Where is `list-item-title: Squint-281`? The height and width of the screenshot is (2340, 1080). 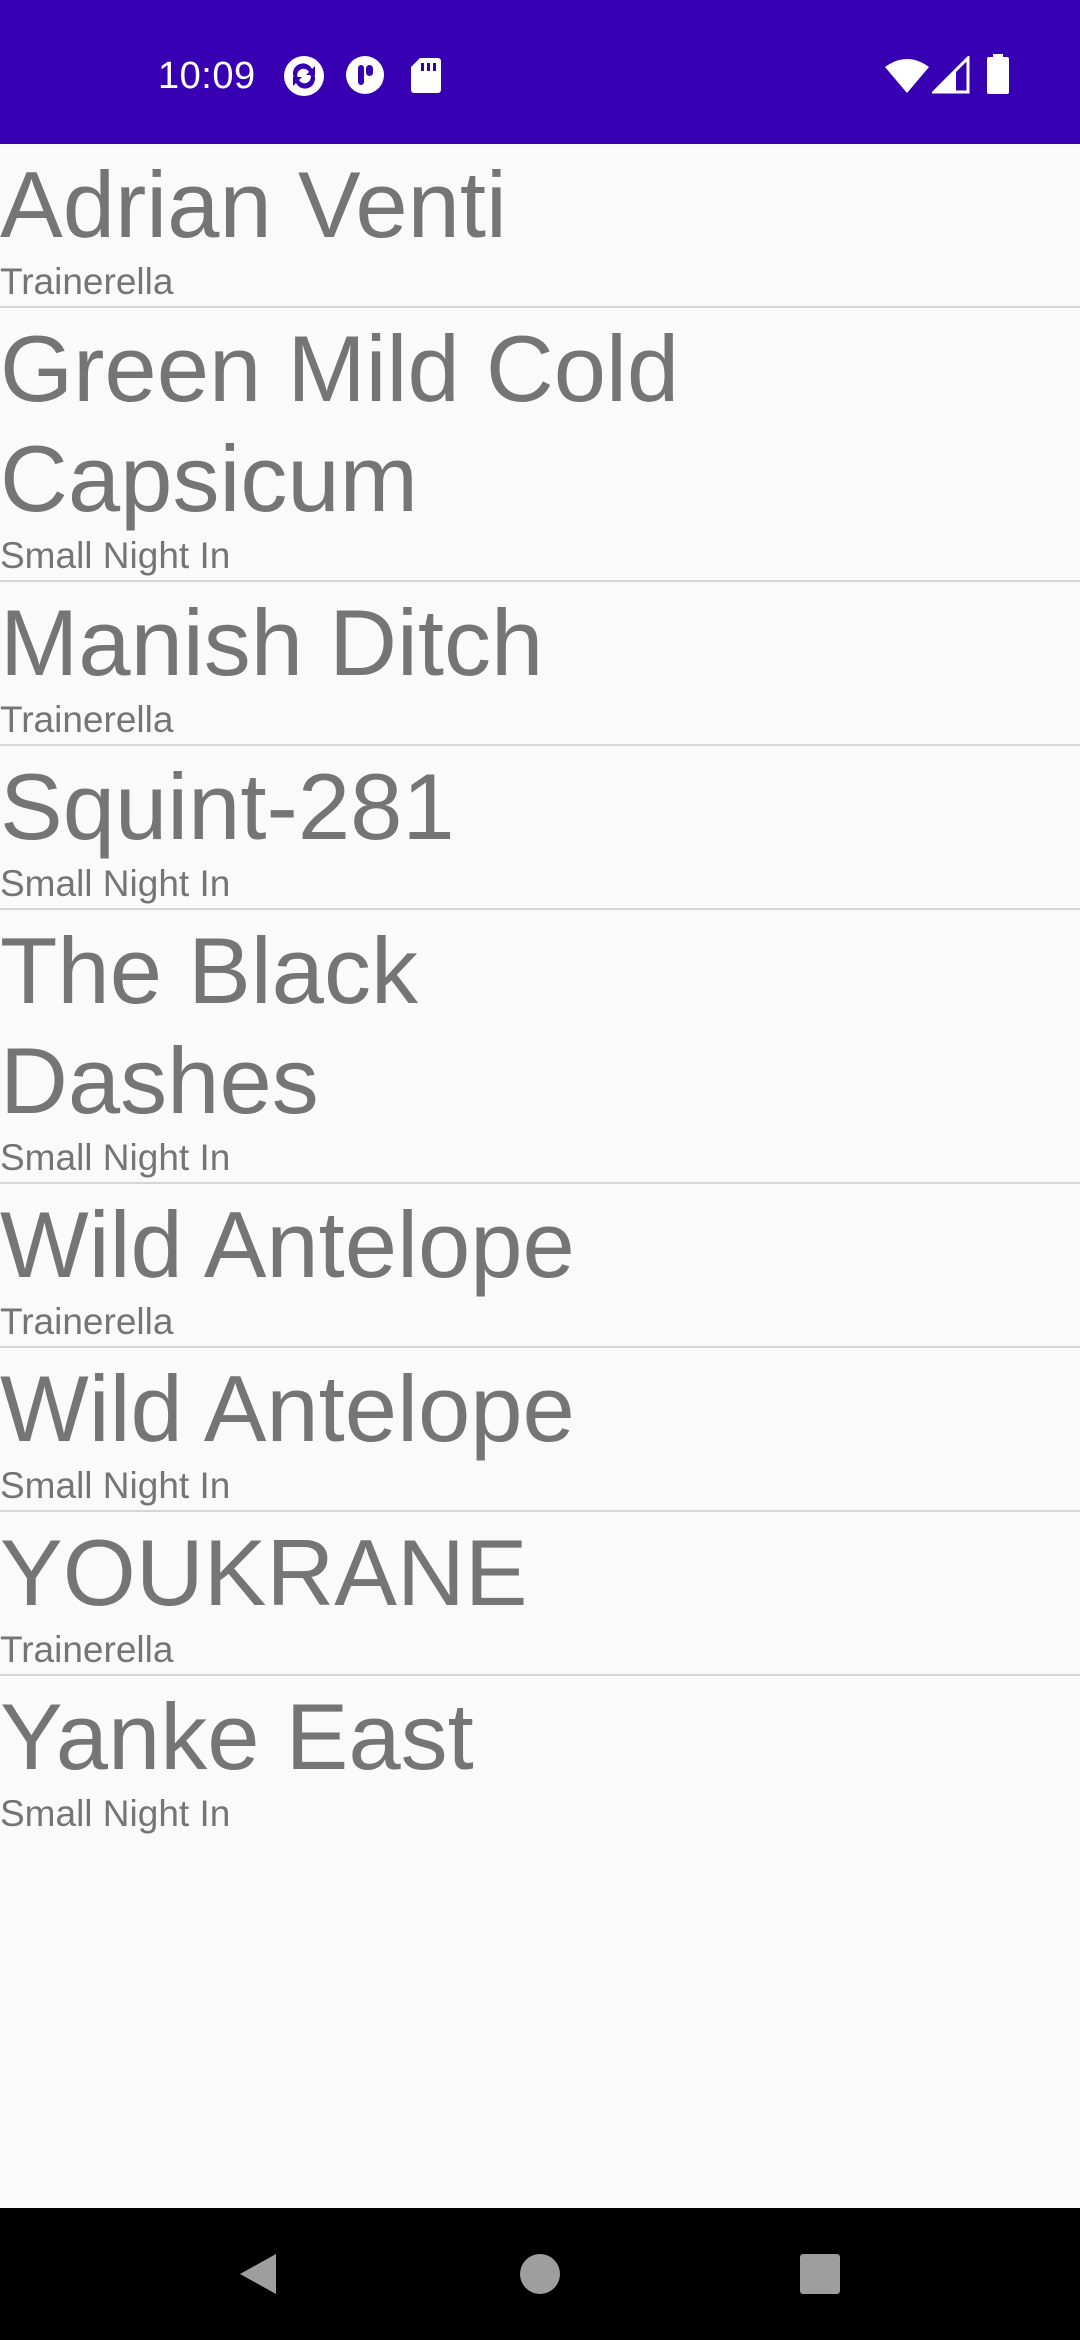
list-item-title: Squint-281 is located at coordinates (227, 806).